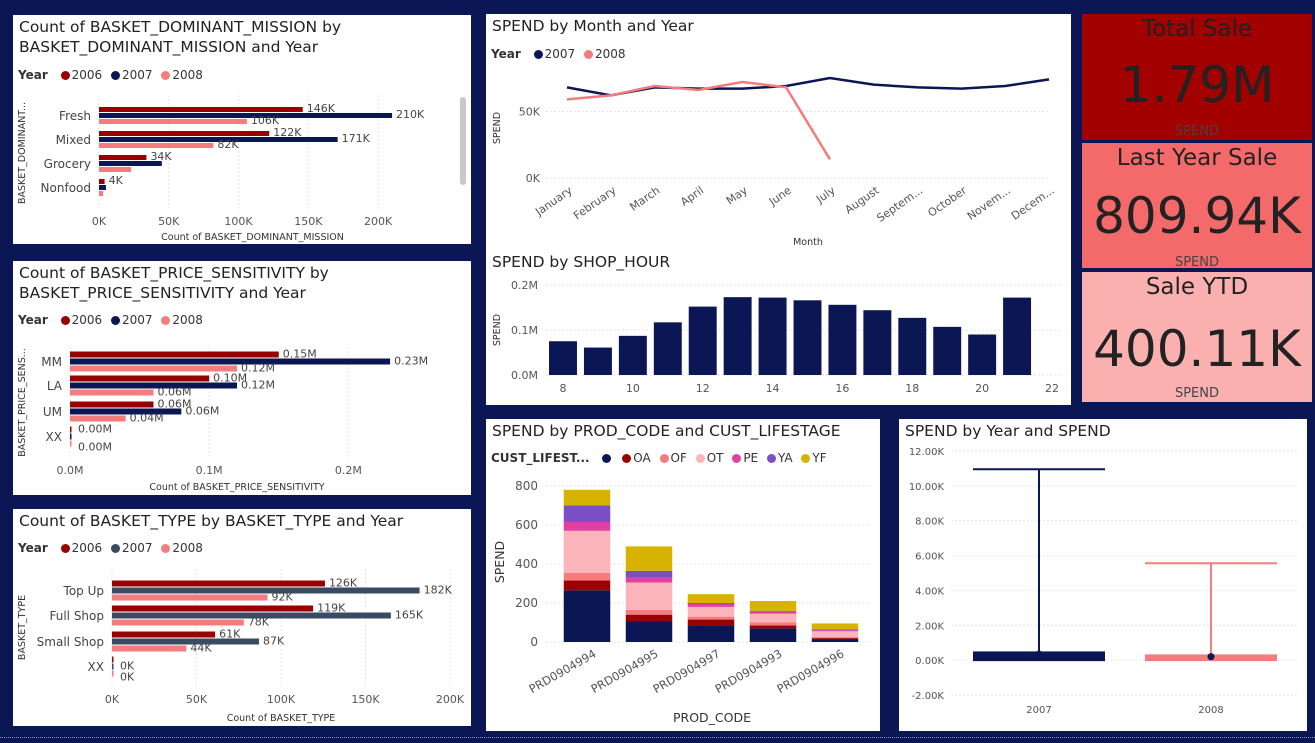 The width and height of the screenshot is (1315, 743). I want to click on x-axis-label: PROD_CODE, so click(712, 717).